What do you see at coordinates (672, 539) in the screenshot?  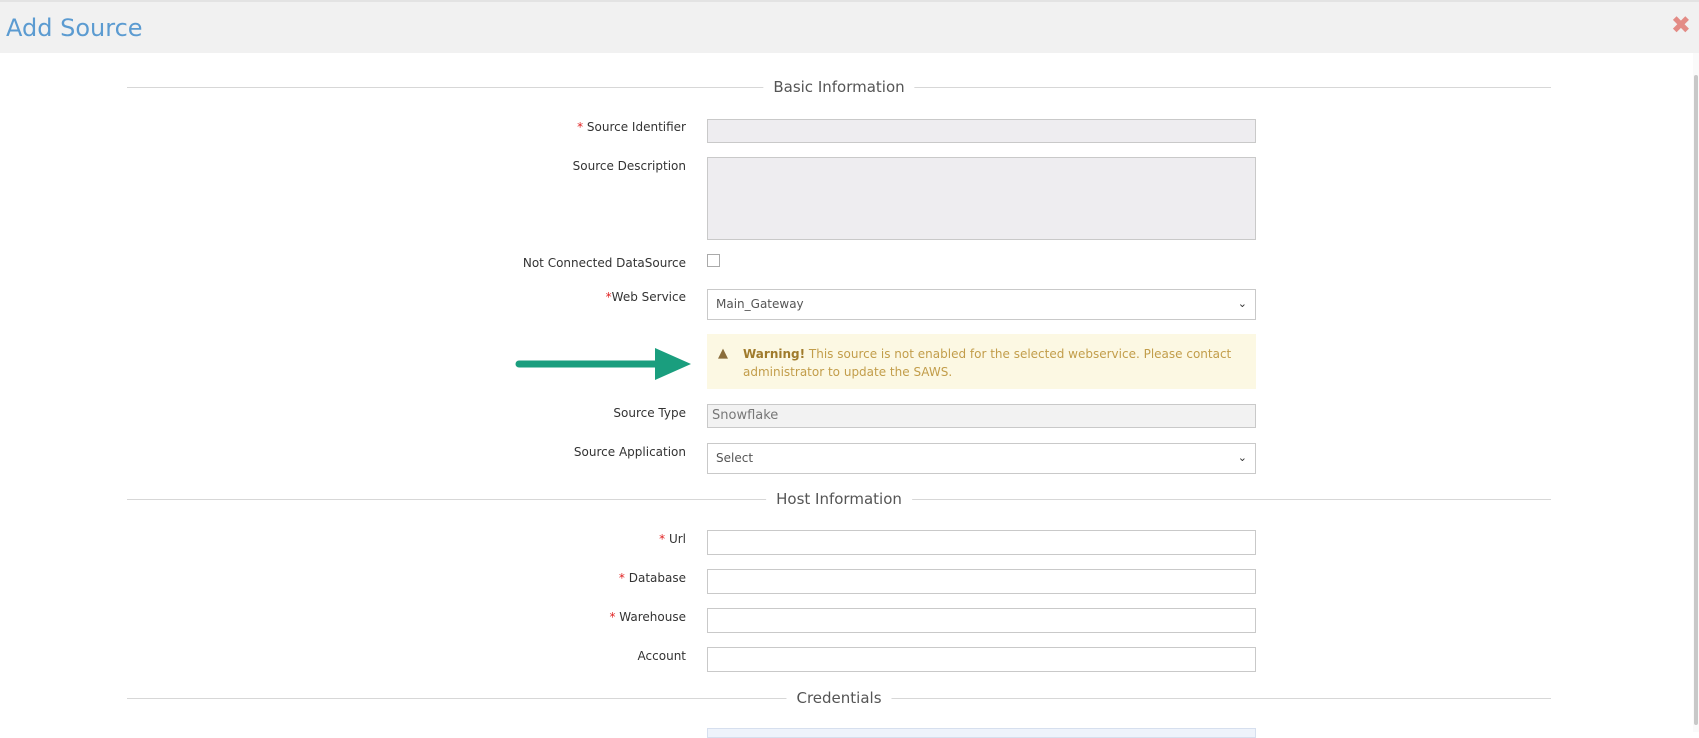 I see `url-label: * Url` at bounding box center [672, 539].